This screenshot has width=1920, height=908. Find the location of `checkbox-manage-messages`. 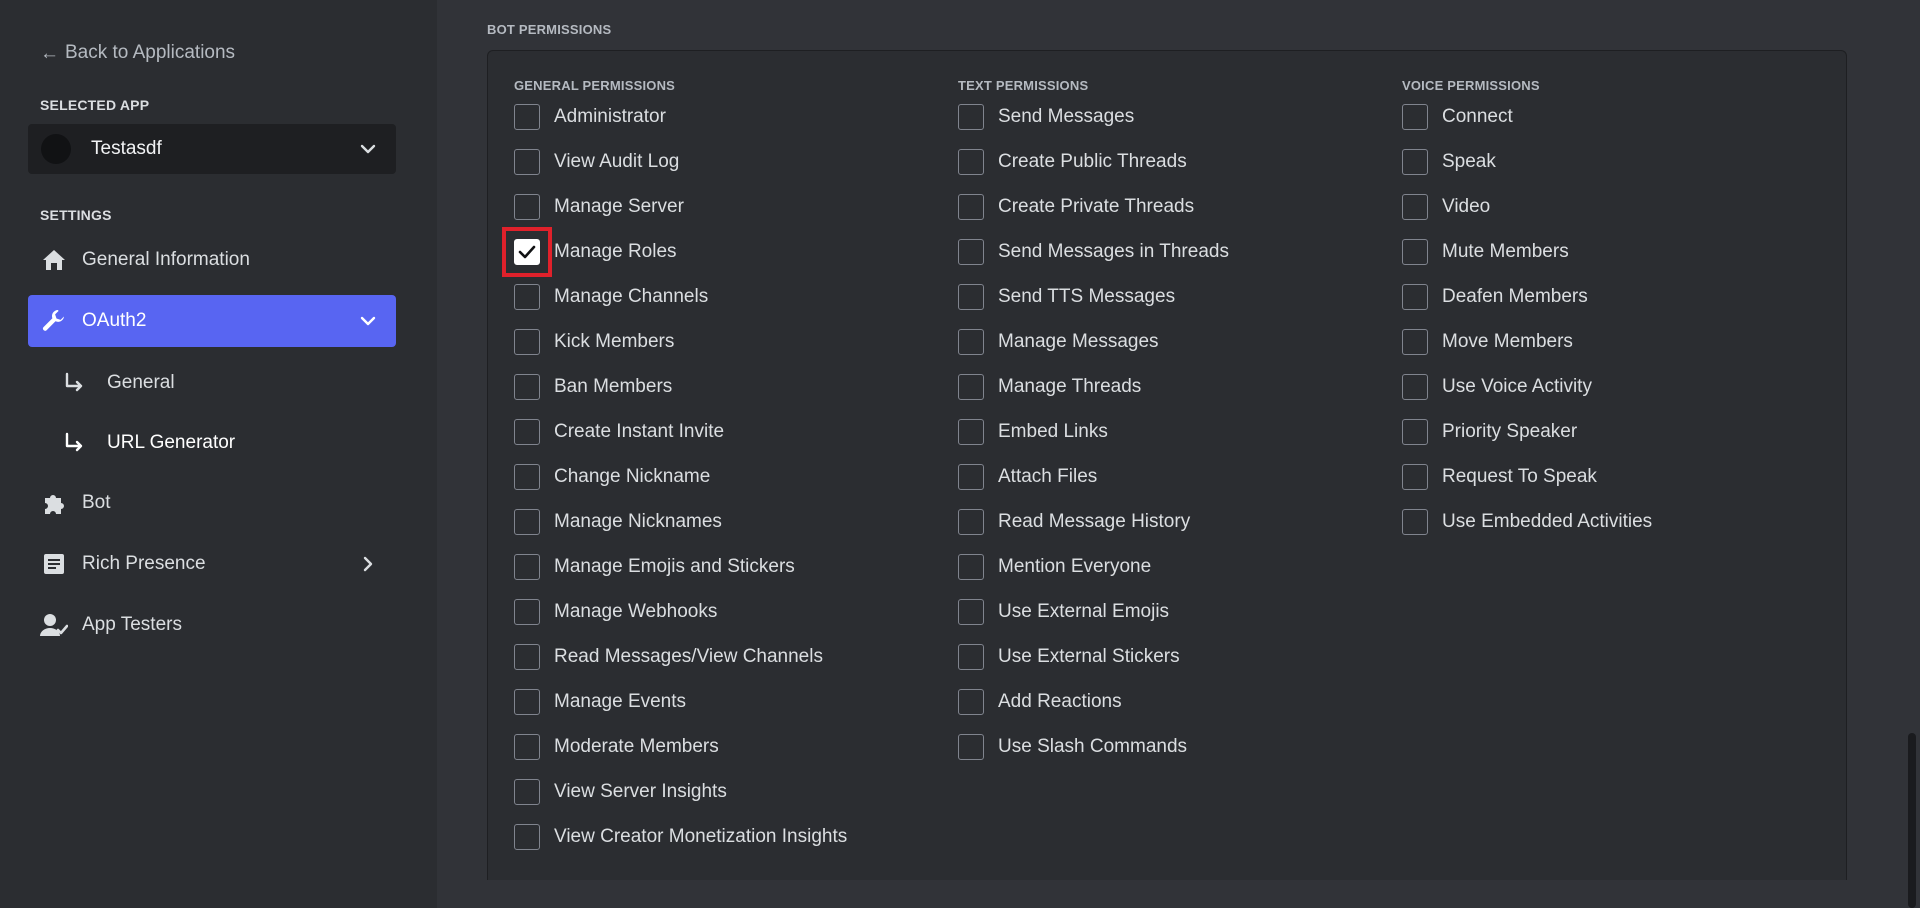

checkbox-manage-messages is located at coordinates (971, 342).